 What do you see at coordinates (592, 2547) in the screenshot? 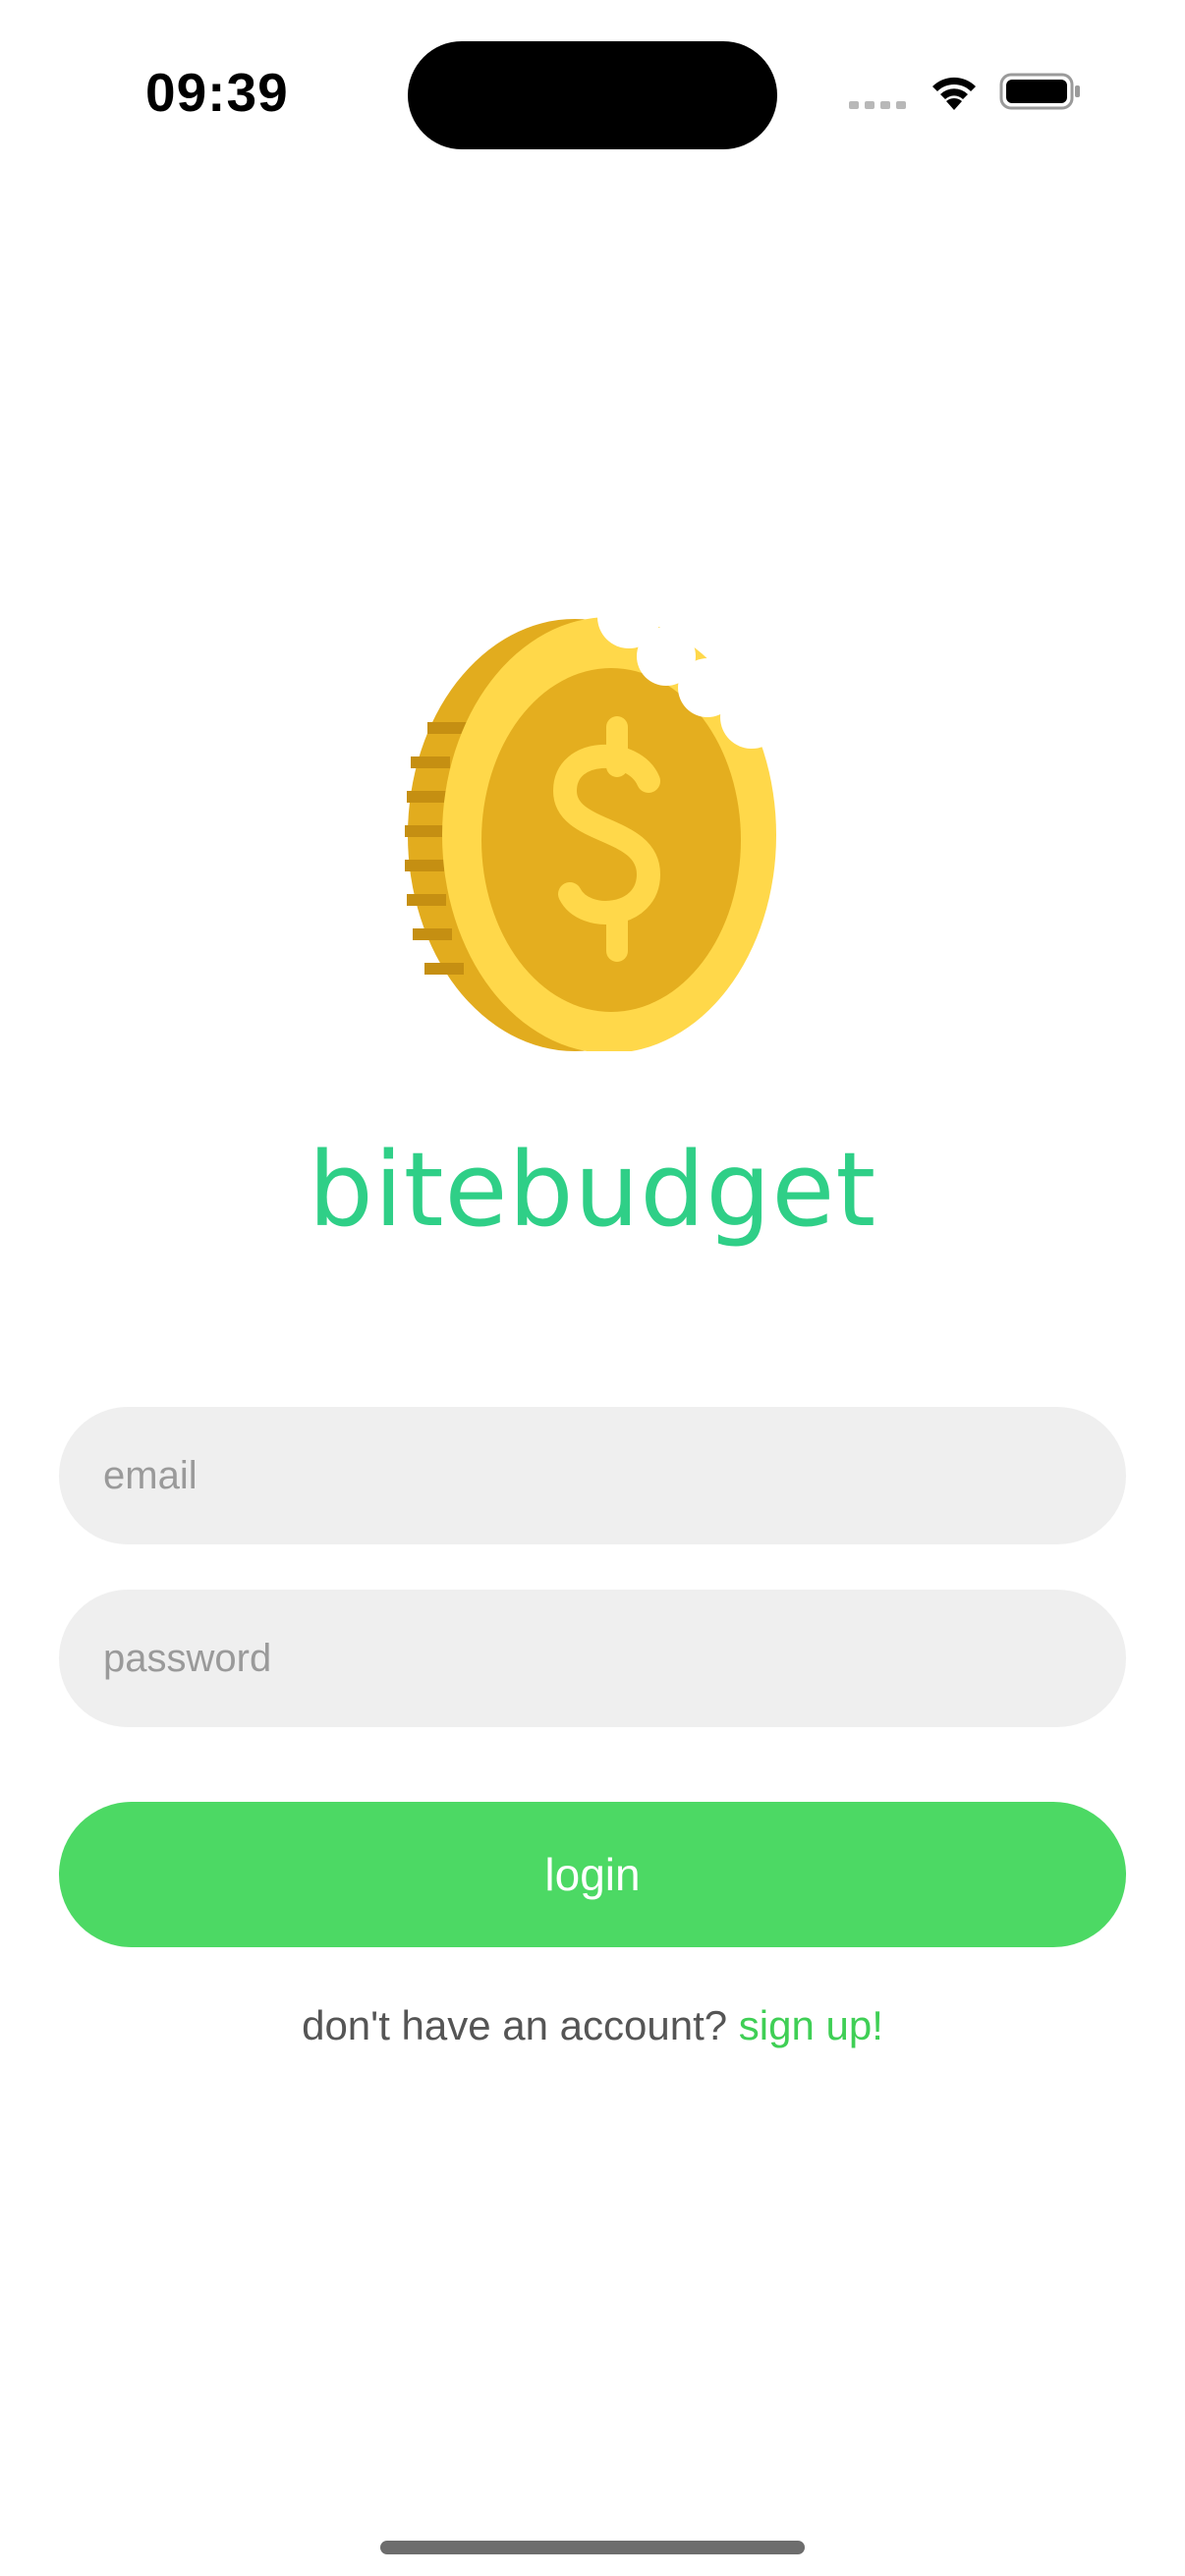
I see `home-indicator` at bounding box center [592, 2547].